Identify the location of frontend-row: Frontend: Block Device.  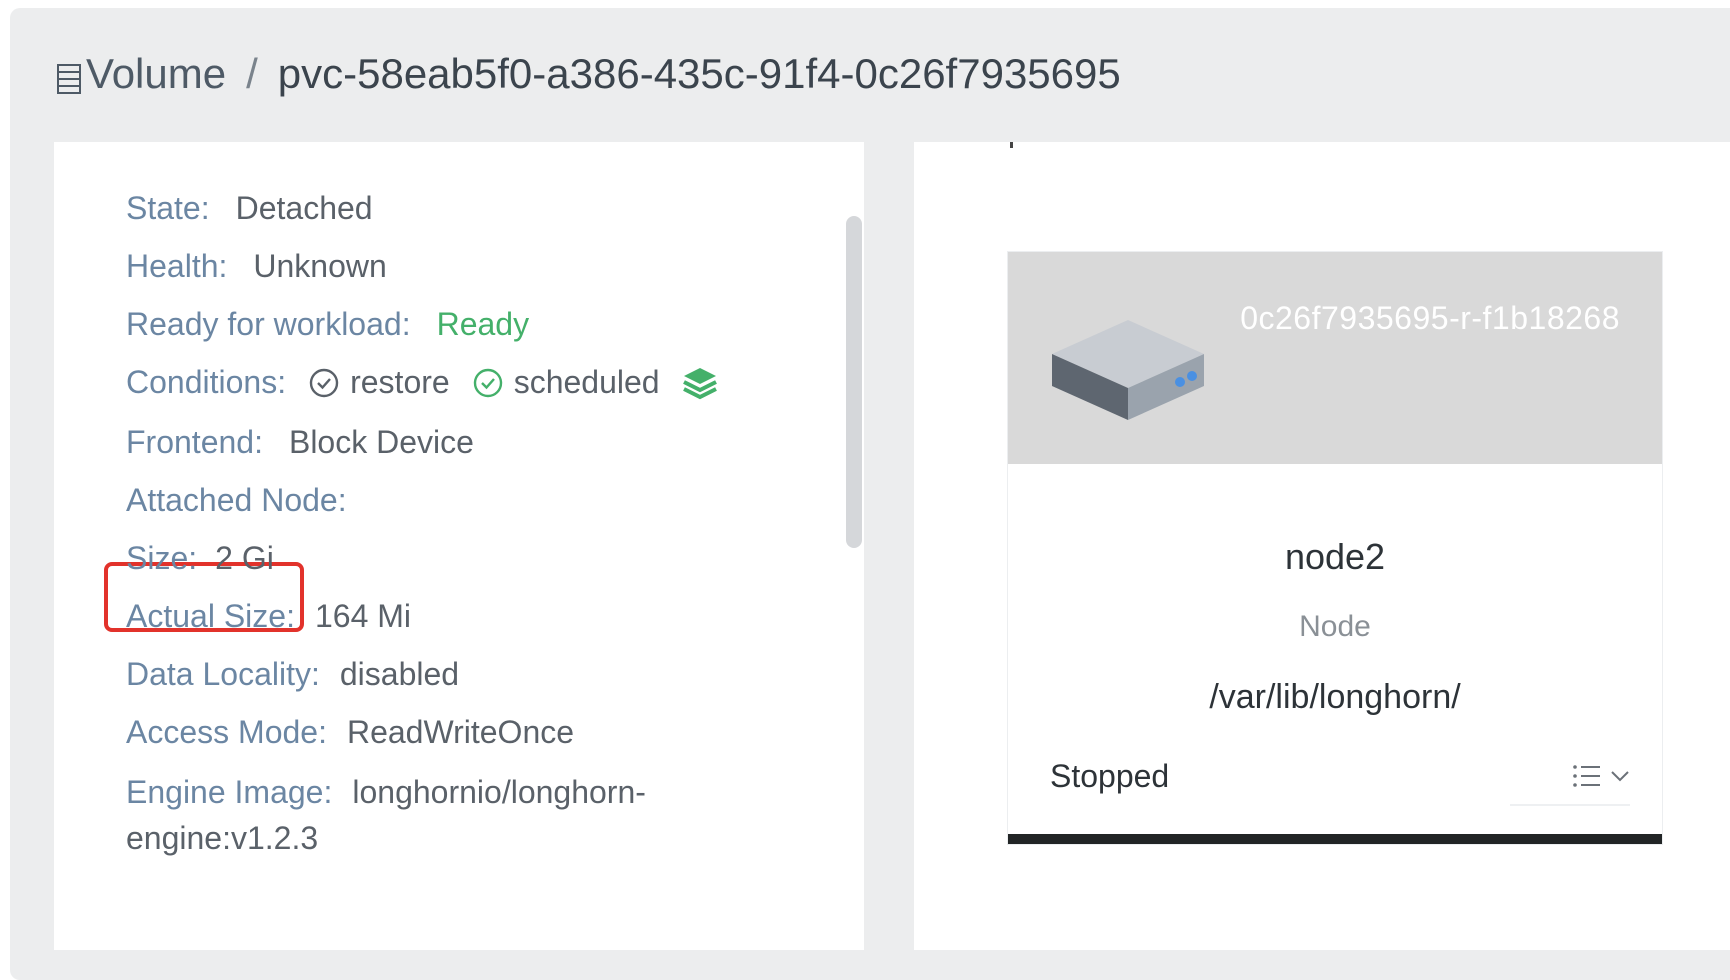
(300, 442).